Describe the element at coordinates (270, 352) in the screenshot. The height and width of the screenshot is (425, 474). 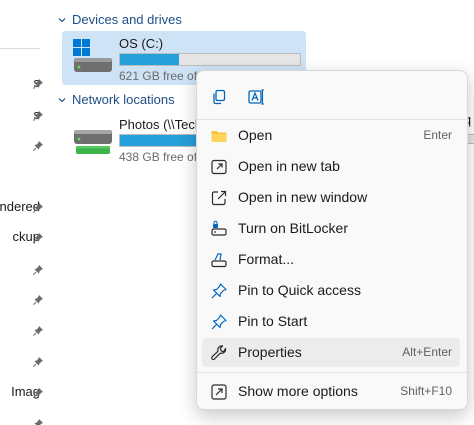
I see `menu-item-label: Properties` at that location.